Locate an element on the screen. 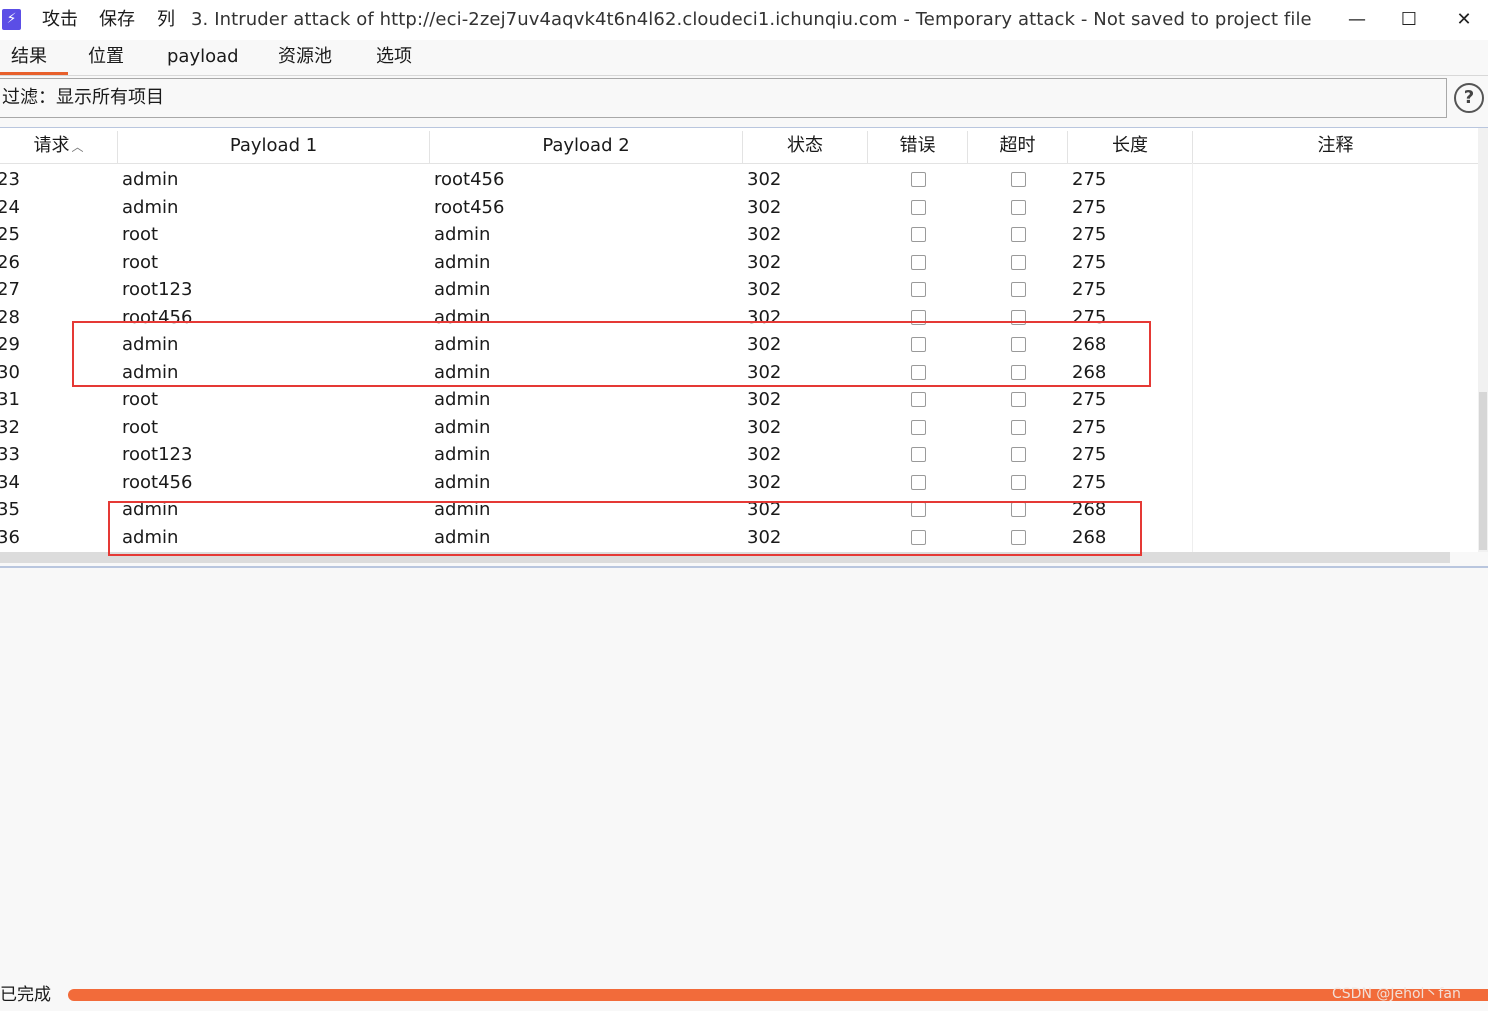 The width and height of the screenshot is (1488, 1011). status-label: 已完成 is located at coordinates (25, 995).